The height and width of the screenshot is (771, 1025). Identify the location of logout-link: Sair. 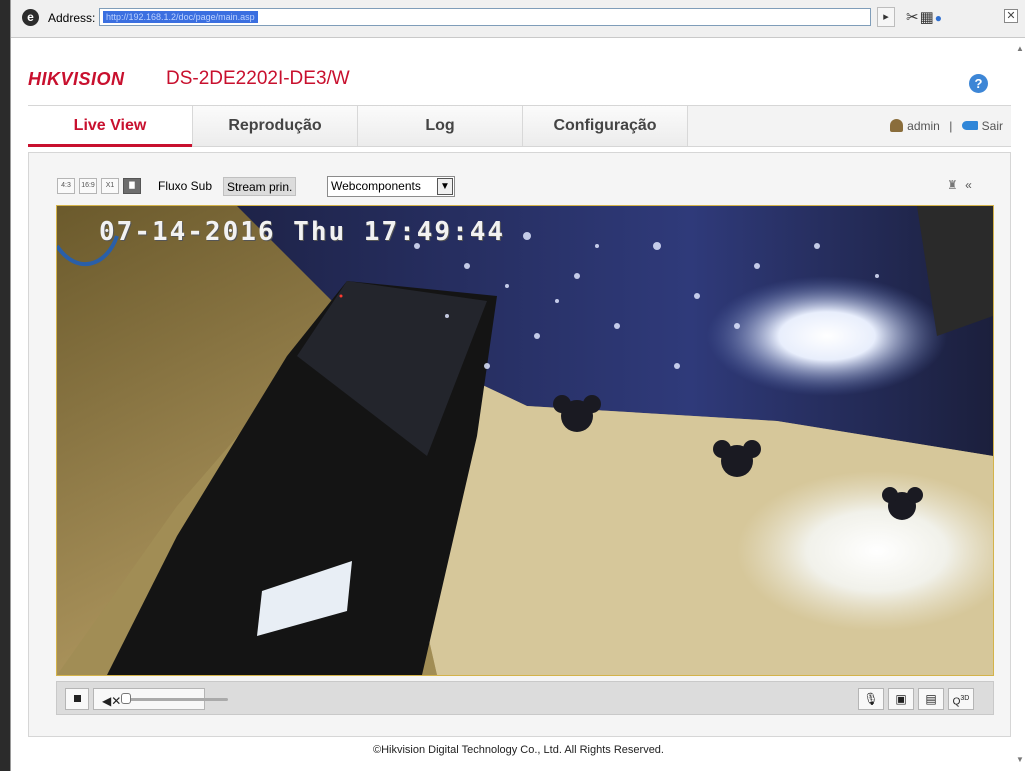
(992, 126).